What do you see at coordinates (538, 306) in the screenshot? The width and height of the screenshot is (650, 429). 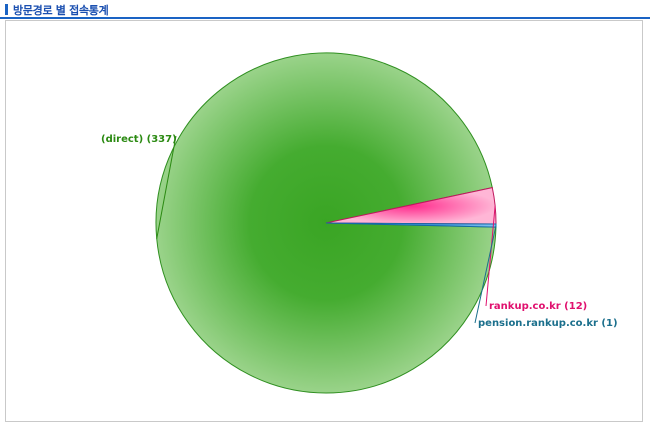 I see `pie-label-rankup: rankup.co.kr (12)` at bounding box center [538, 306].